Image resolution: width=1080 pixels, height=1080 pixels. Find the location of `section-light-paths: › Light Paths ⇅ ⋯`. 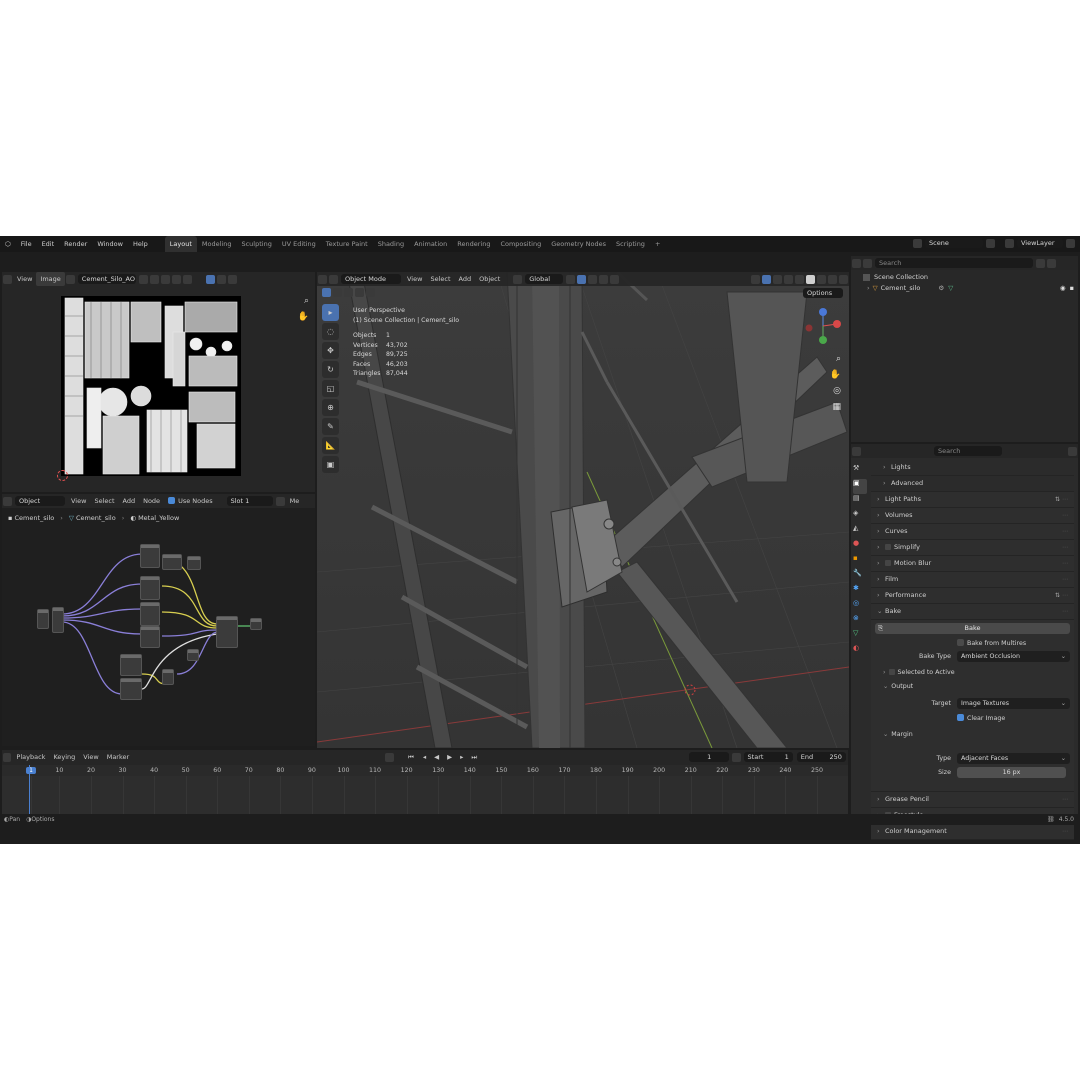

section-light-paths: › Light Paths ⇅ ⋯ is located at coordinates (972, 500).